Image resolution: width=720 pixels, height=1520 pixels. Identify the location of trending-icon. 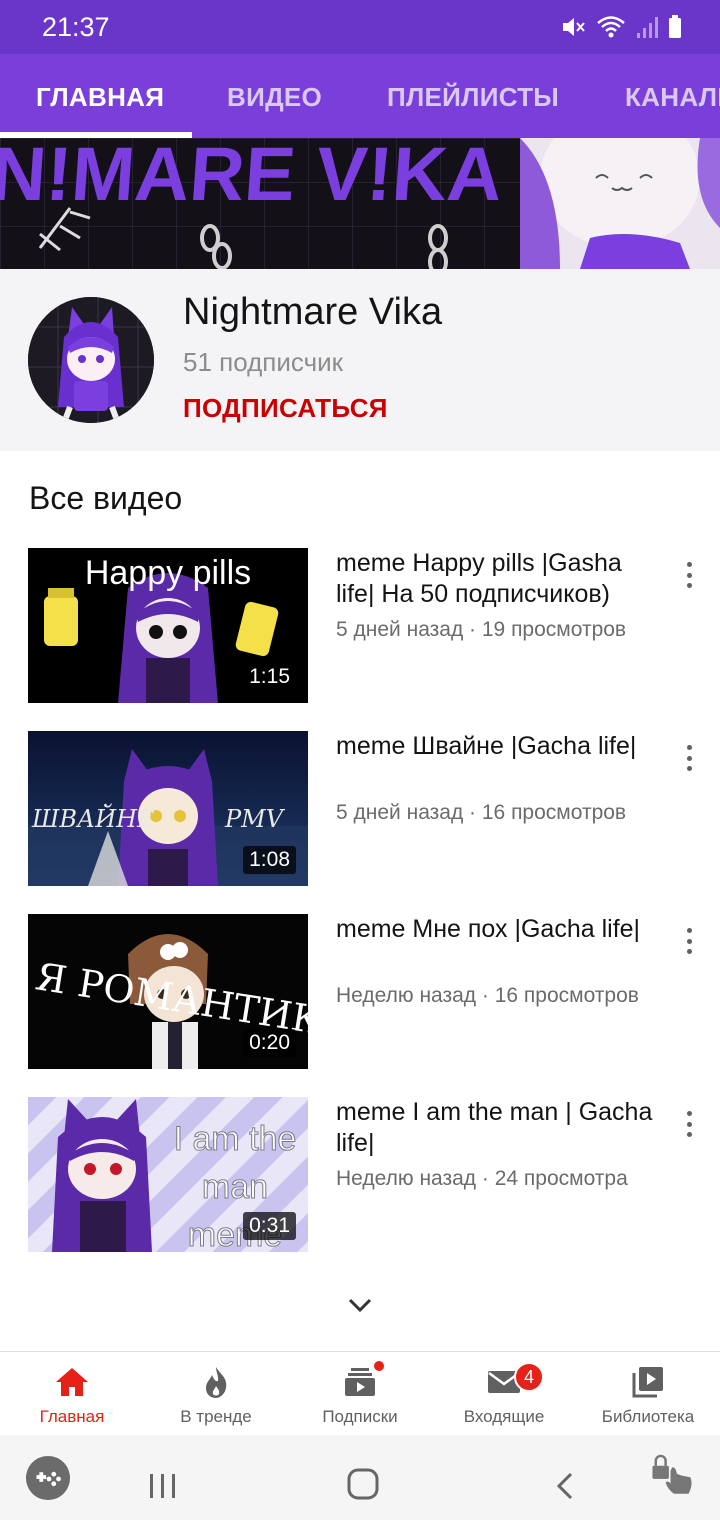
(216, 1382).